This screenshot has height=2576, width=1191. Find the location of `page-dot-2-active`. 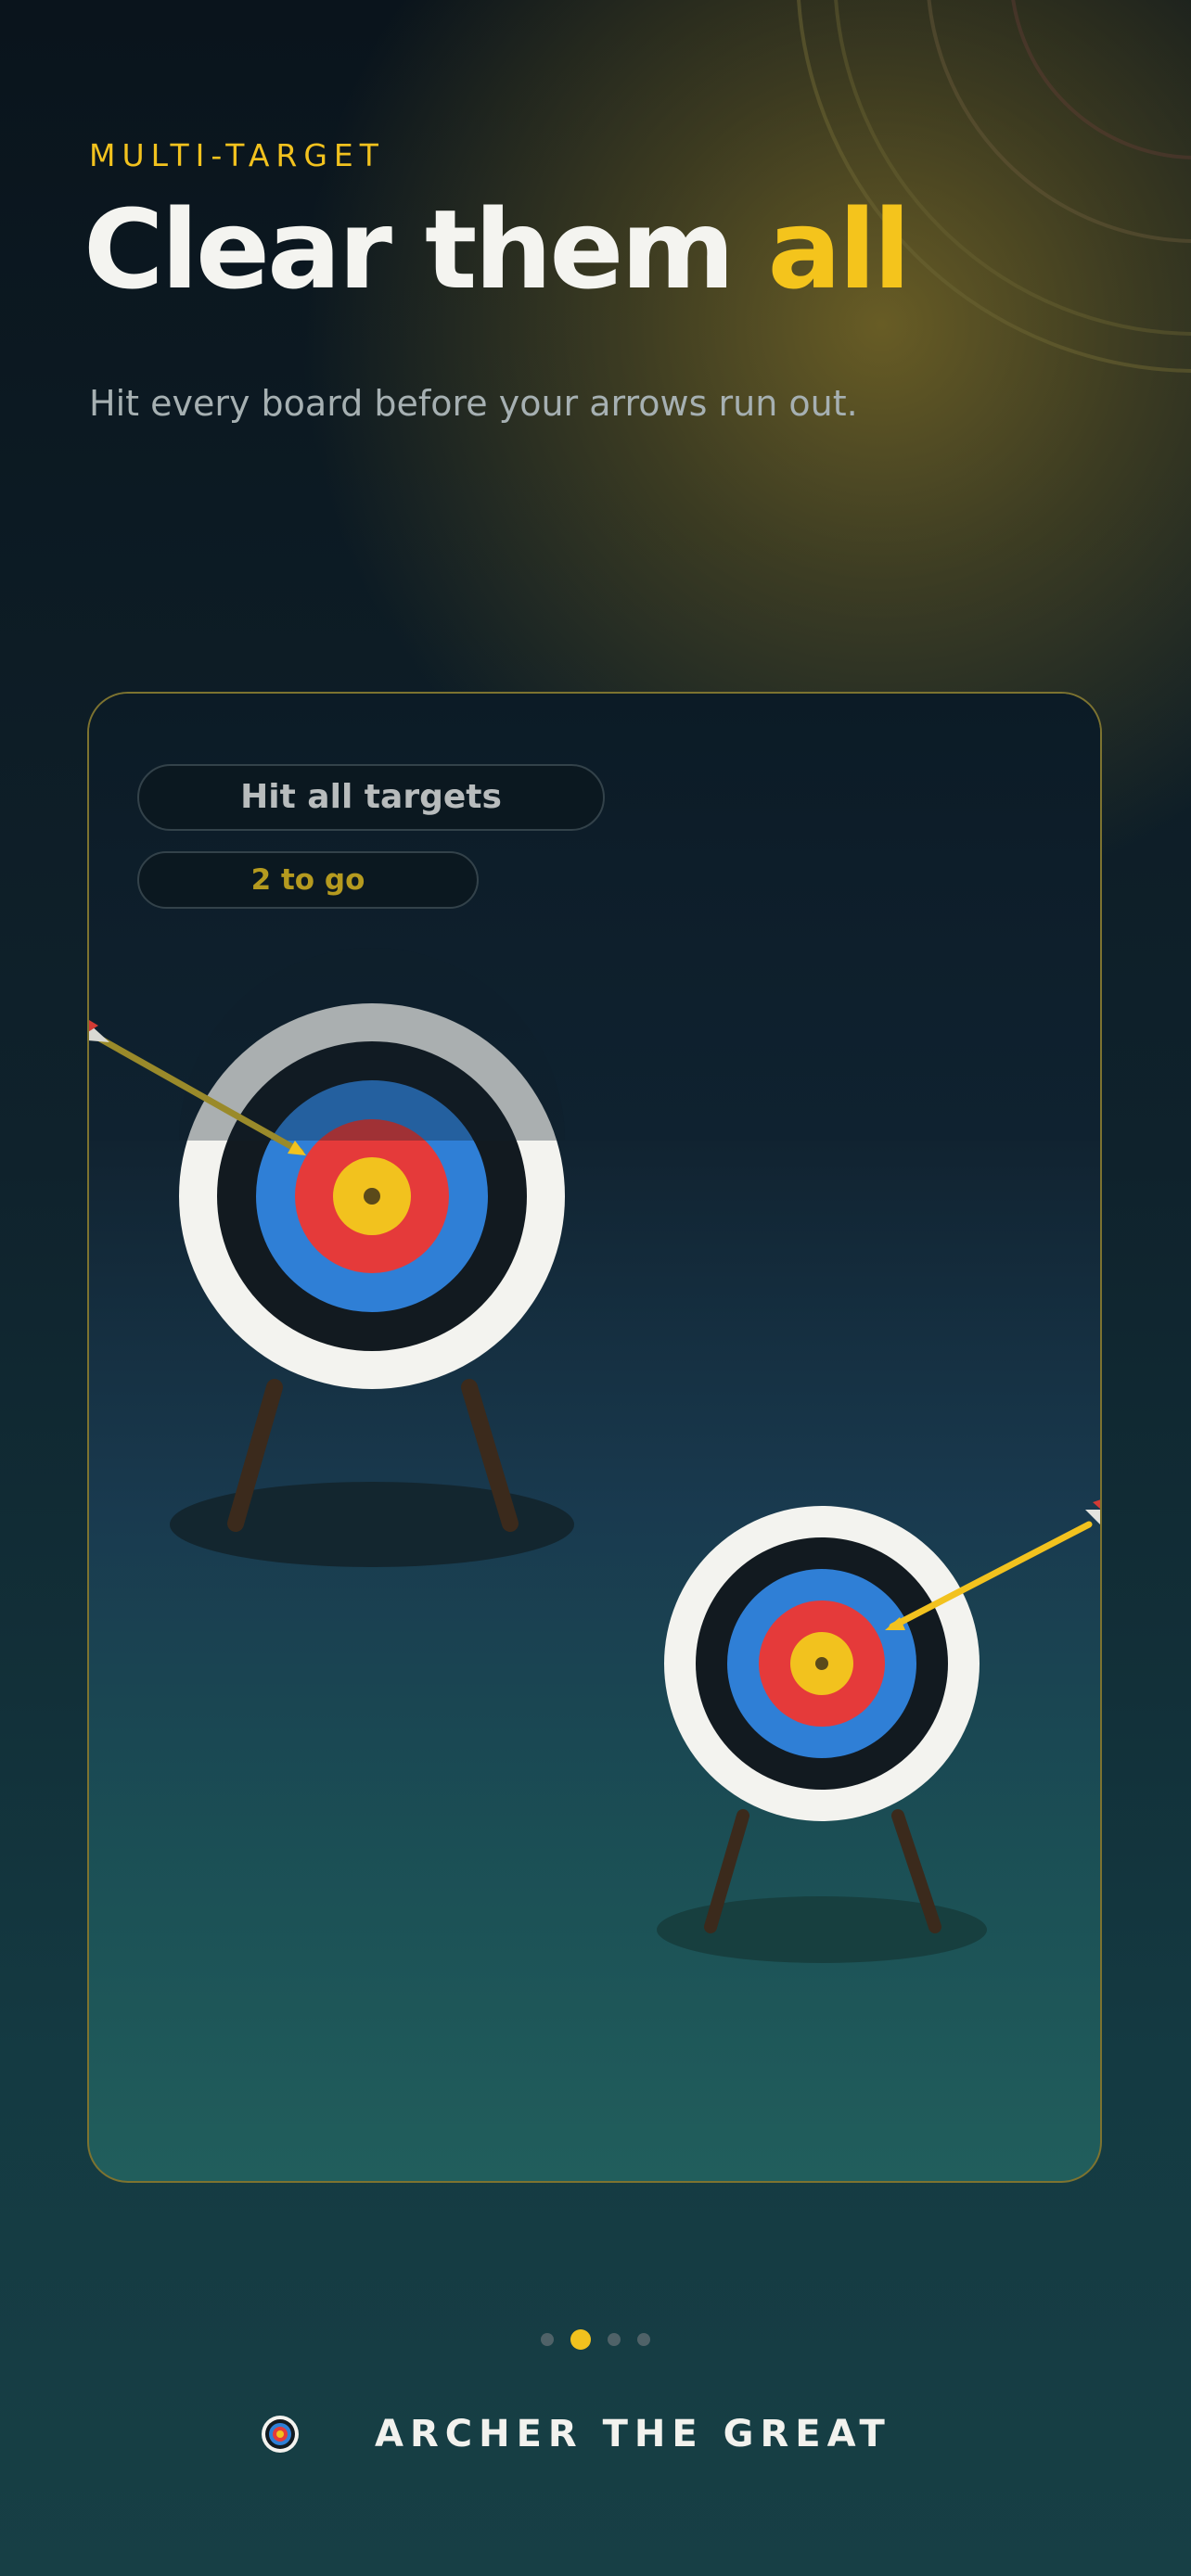

page-dot-2-active is located at coordinates (580, 2339).